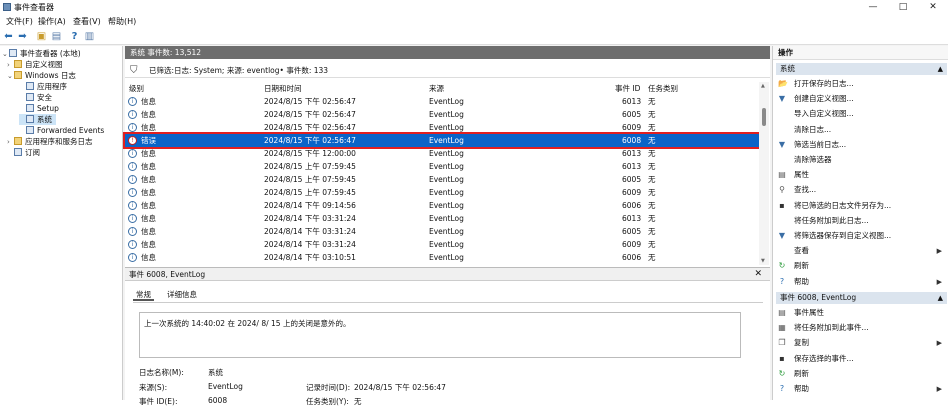 This screenshot has width=948, height=407. Describe the element at coordinates (35, 97) in the screenshot. I see `tree-item-security: 安全` at that location.